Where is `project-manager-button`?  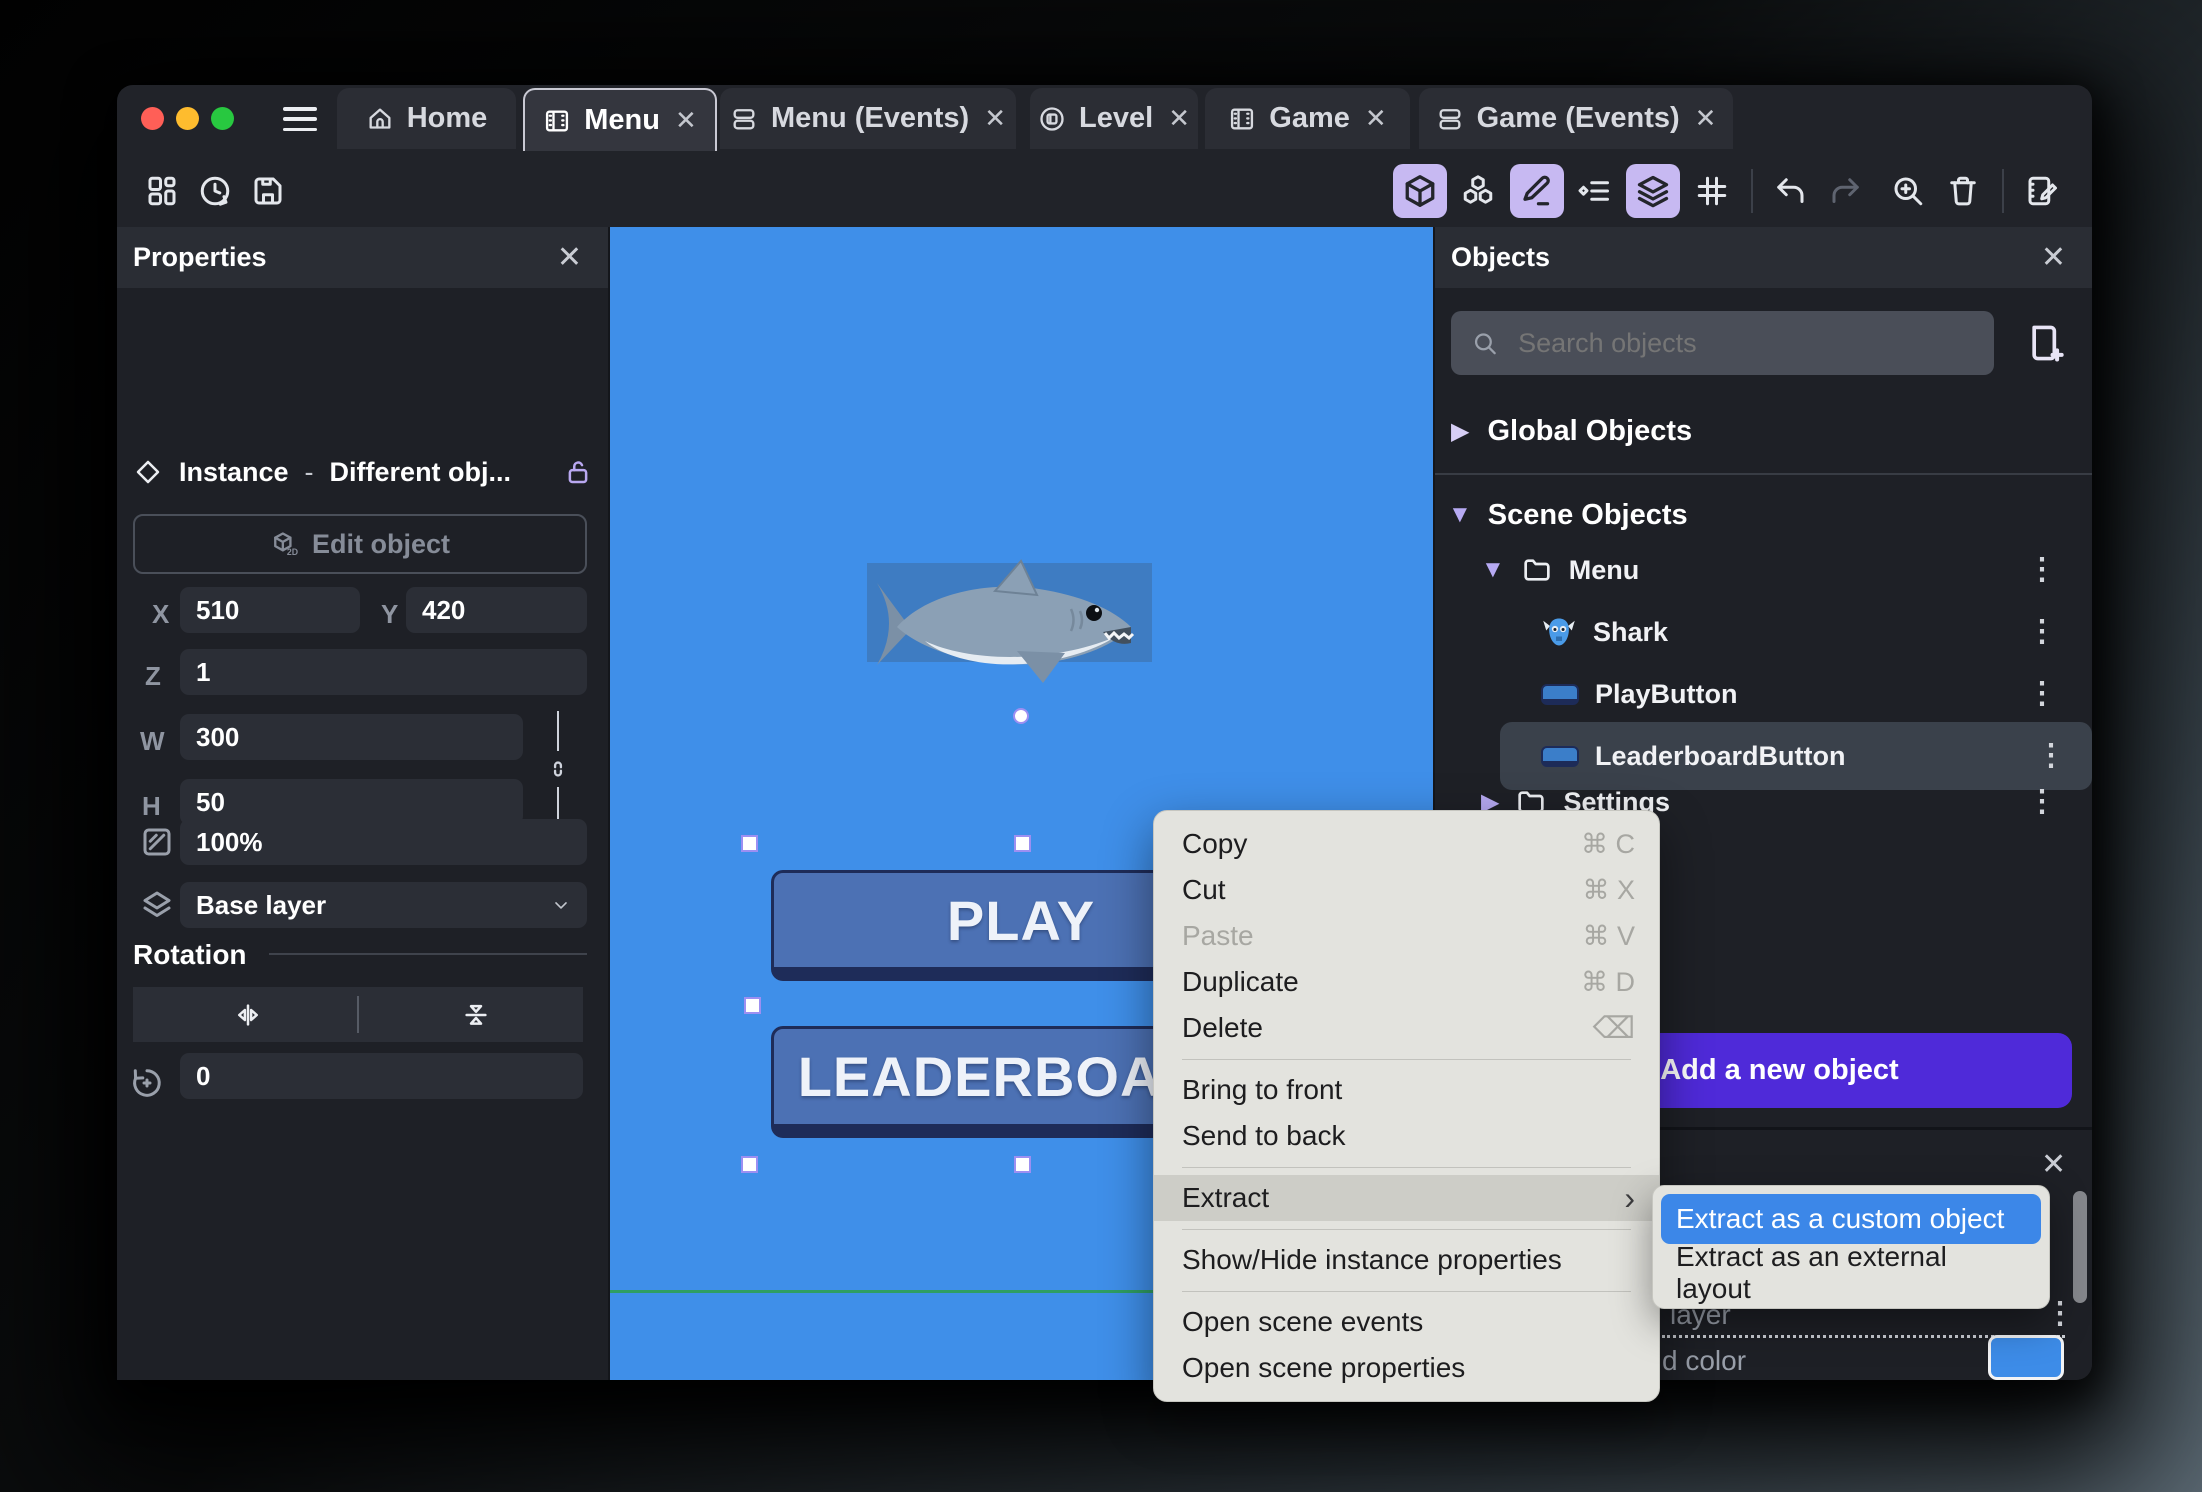
project-manager-button is located at coordinates (162, 191).